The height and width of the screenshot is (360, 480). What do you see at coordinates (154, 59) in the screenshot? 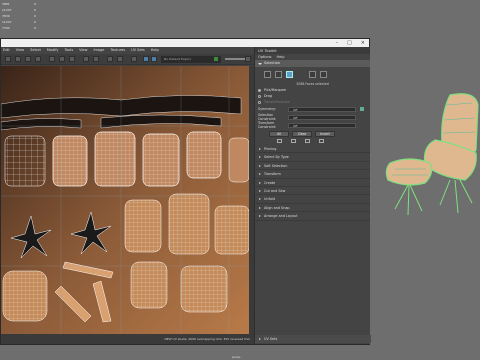
I see `pixel-snap-icon` at bounding box center [154, 59].